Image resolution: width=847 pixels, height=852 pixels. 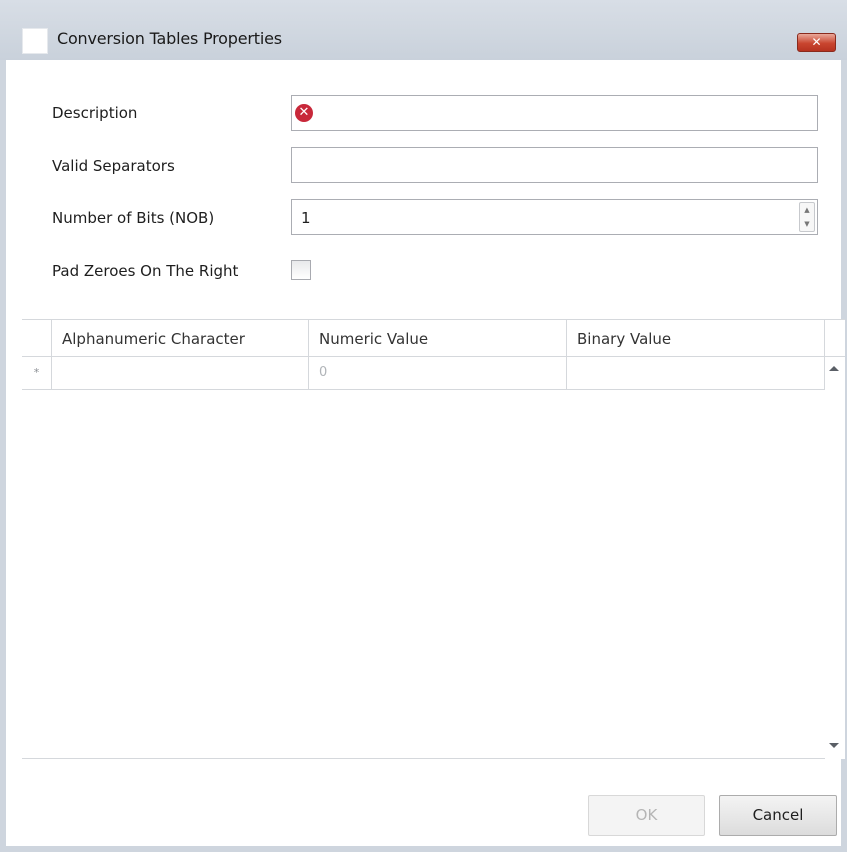 What do you see at coordinates (554, 113) in the screenshot?
I see `description-input: ✕` at bounding box center [554, 113].